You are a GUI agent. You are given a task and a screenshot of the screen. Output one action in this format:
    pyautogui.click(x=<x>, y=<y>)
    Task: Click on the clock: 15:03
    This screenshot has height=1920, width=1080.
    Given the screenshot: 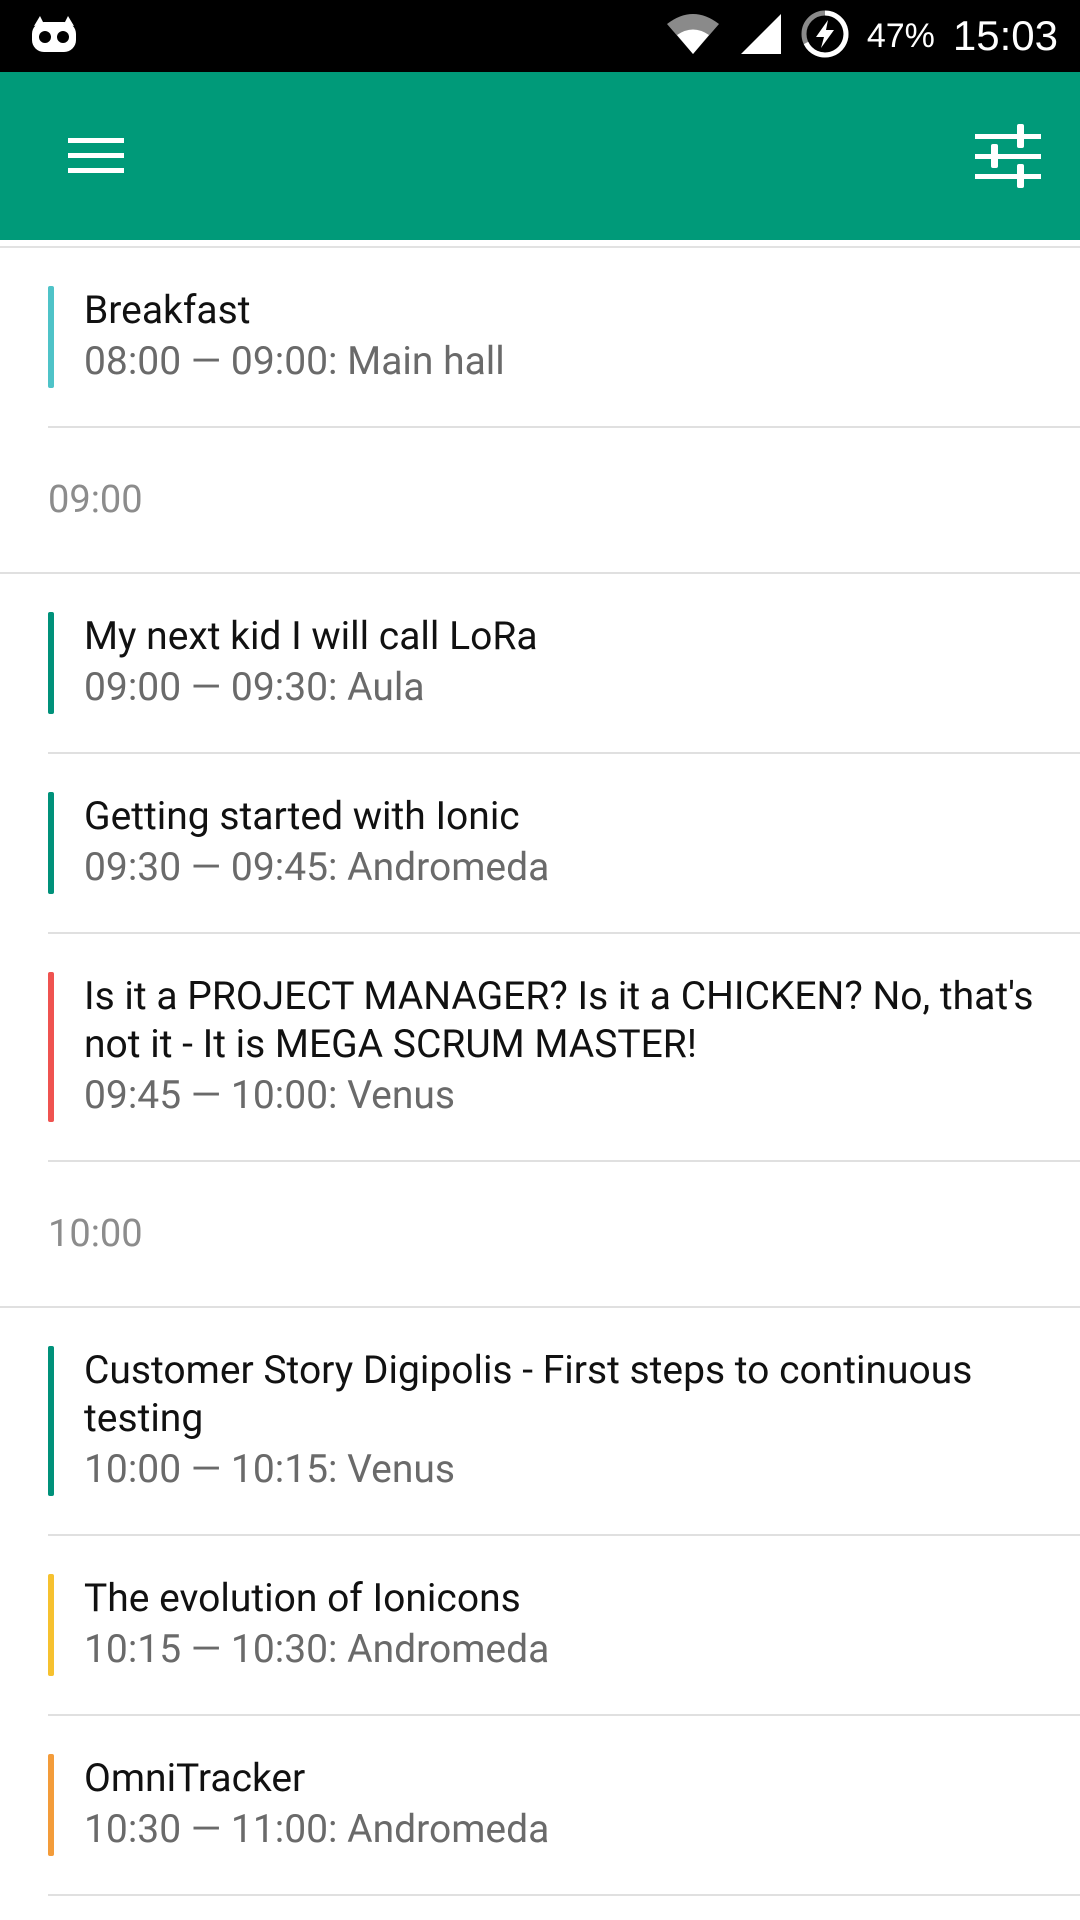 What is the action you would take?
    pyautogui.click(x=1005, y=35)
    